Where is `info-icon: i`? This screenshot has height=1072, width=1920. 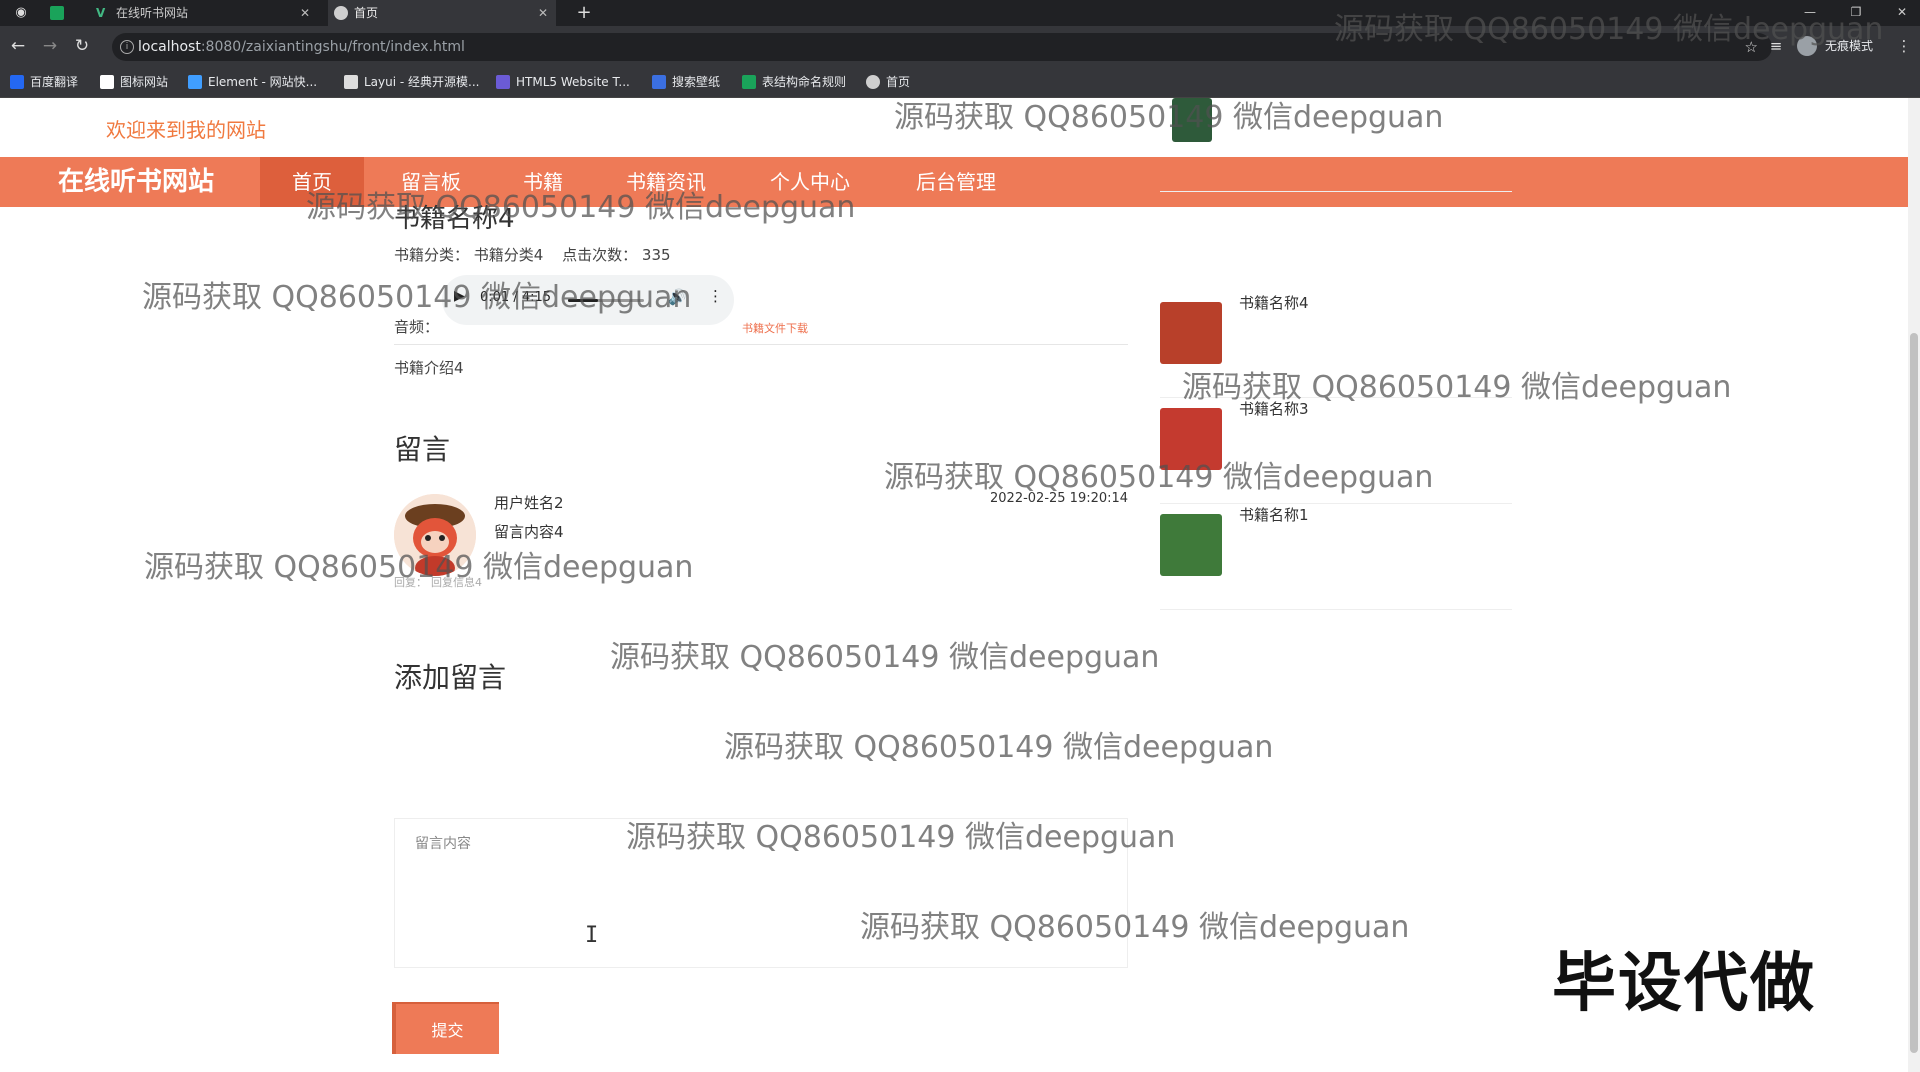 info-icon: i is located at coordinates (127, 47).